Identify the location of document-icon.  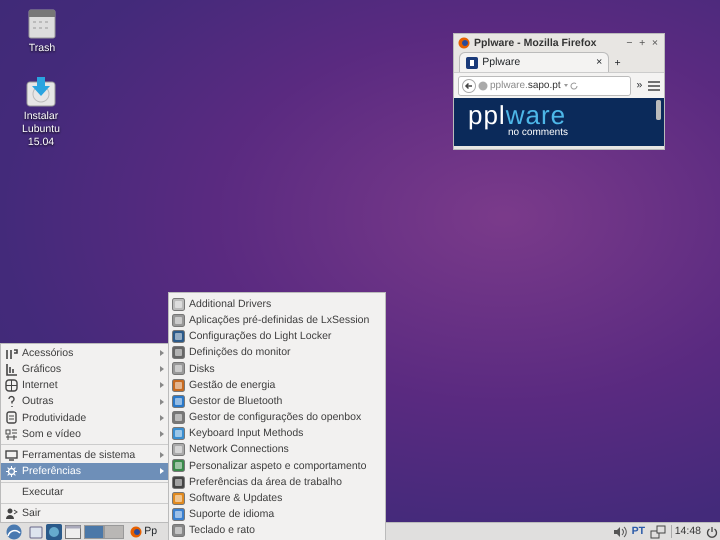
(11, 417).